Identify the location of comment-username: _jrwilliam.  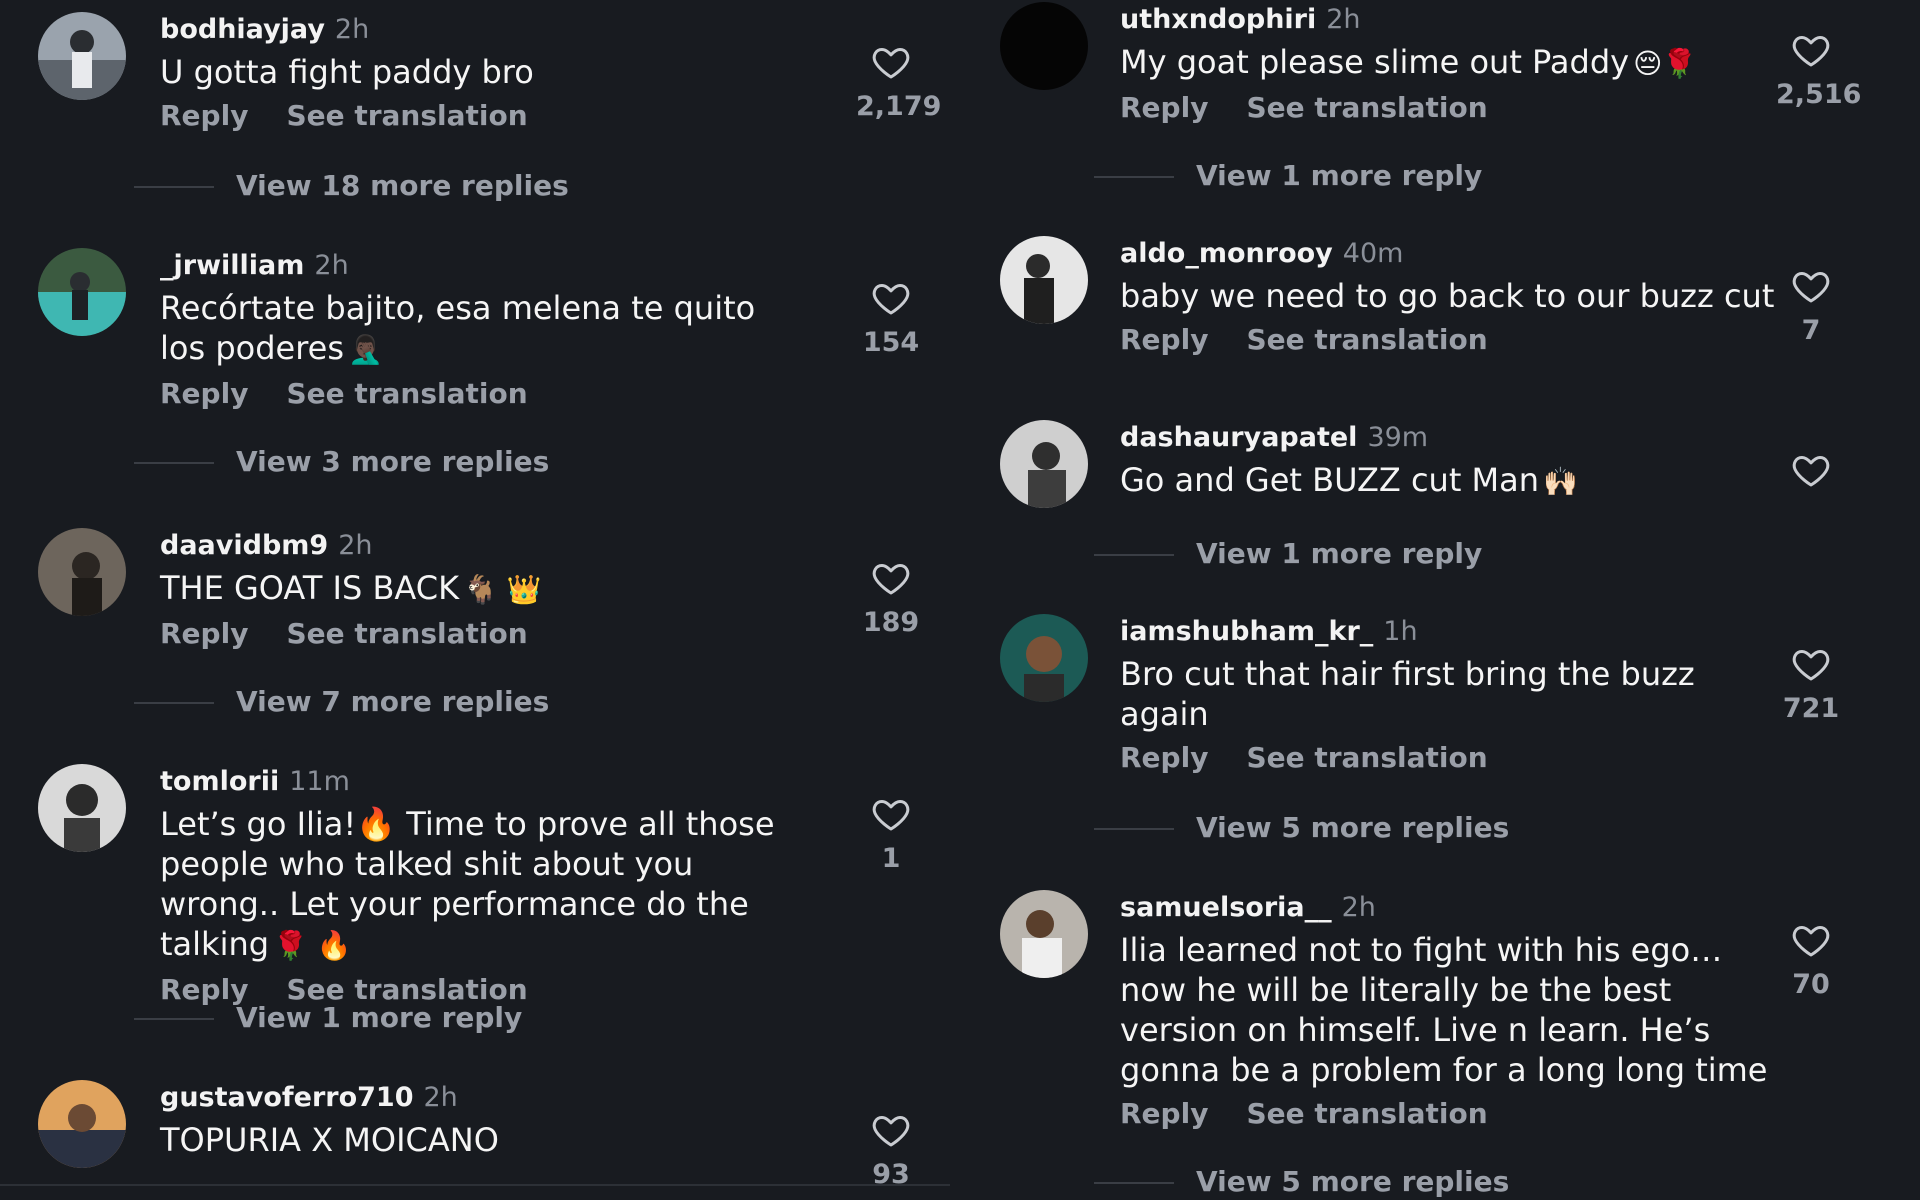
(232, 265).